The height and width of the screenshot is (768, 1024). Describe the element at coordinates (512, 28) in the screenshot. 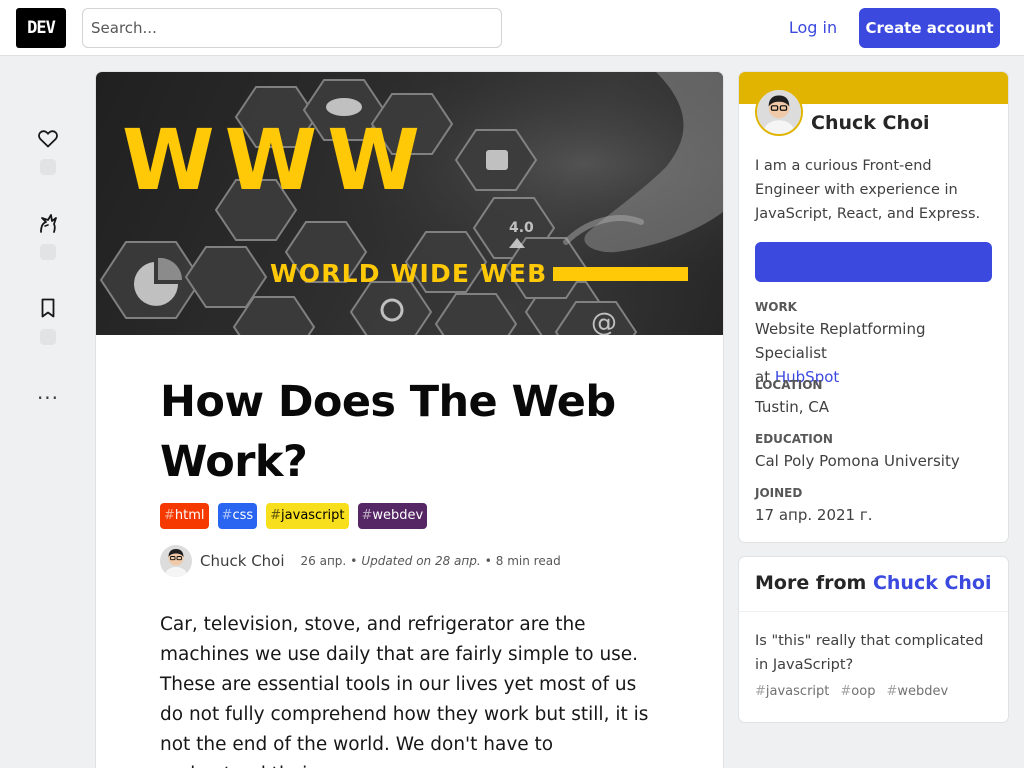

I see `top-header: DEV Log in Create account` at that location.